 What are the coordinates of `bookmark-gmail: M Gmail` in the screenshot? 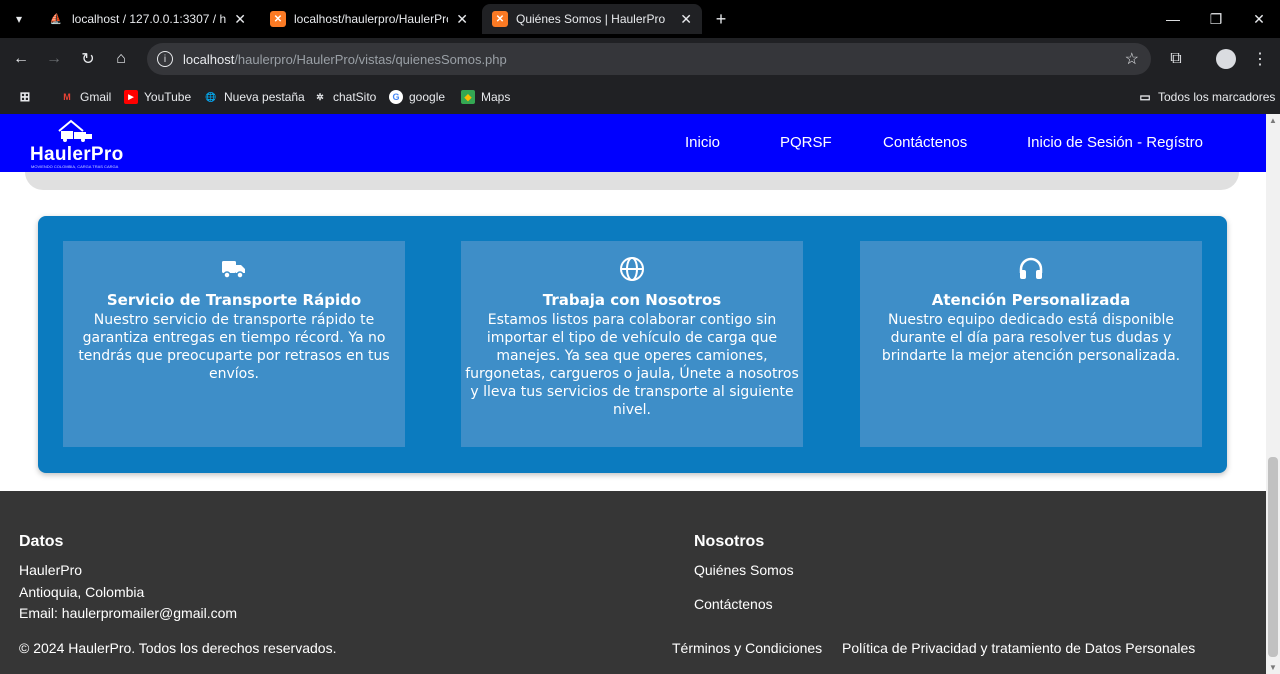 It's located at (85, 97).